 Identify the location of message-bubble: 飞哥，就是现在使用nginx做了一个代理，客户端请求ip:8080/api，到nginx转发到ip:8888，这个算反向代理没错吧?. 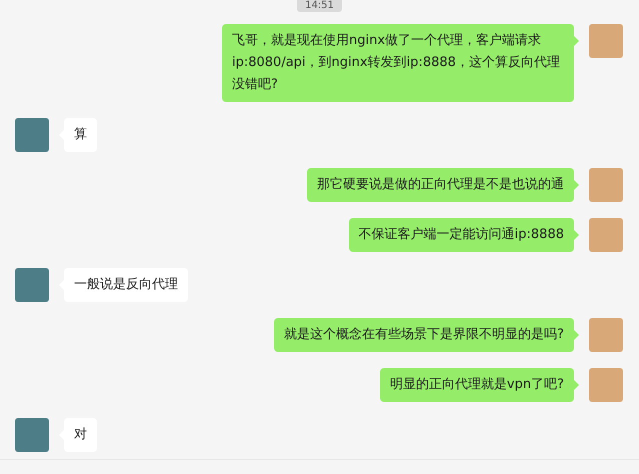
(398, 63).